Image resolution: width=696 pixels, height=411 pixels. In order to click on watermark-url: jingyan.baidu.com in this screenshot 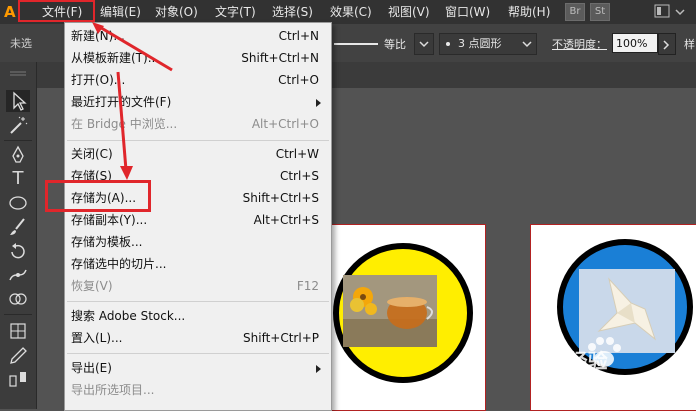, I will do `click(580, 386)`.